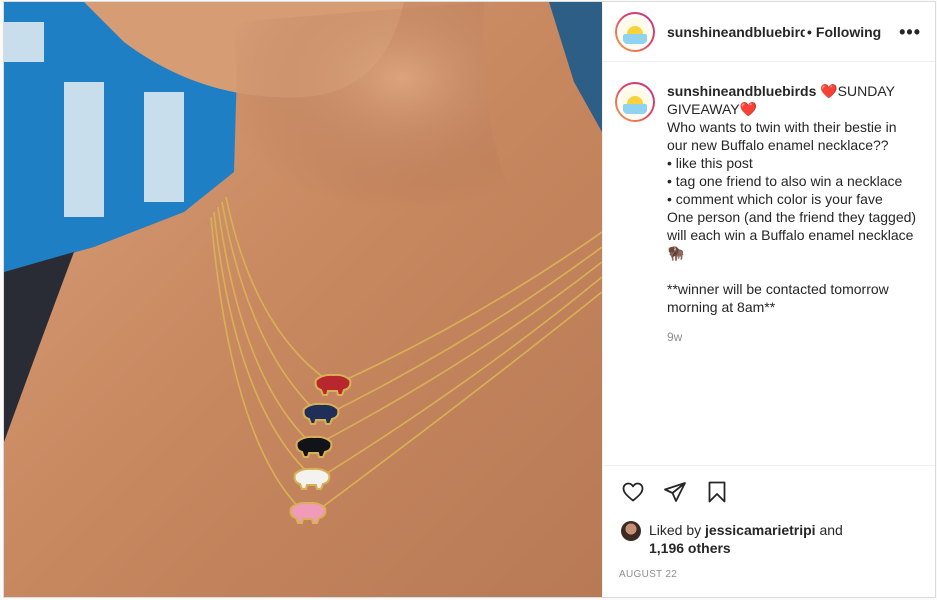 The width and height of the screenshot is (937, 600). Describe the element at coordinates (848, 32) in the screenshot. I see `following-button: Following` at that location.